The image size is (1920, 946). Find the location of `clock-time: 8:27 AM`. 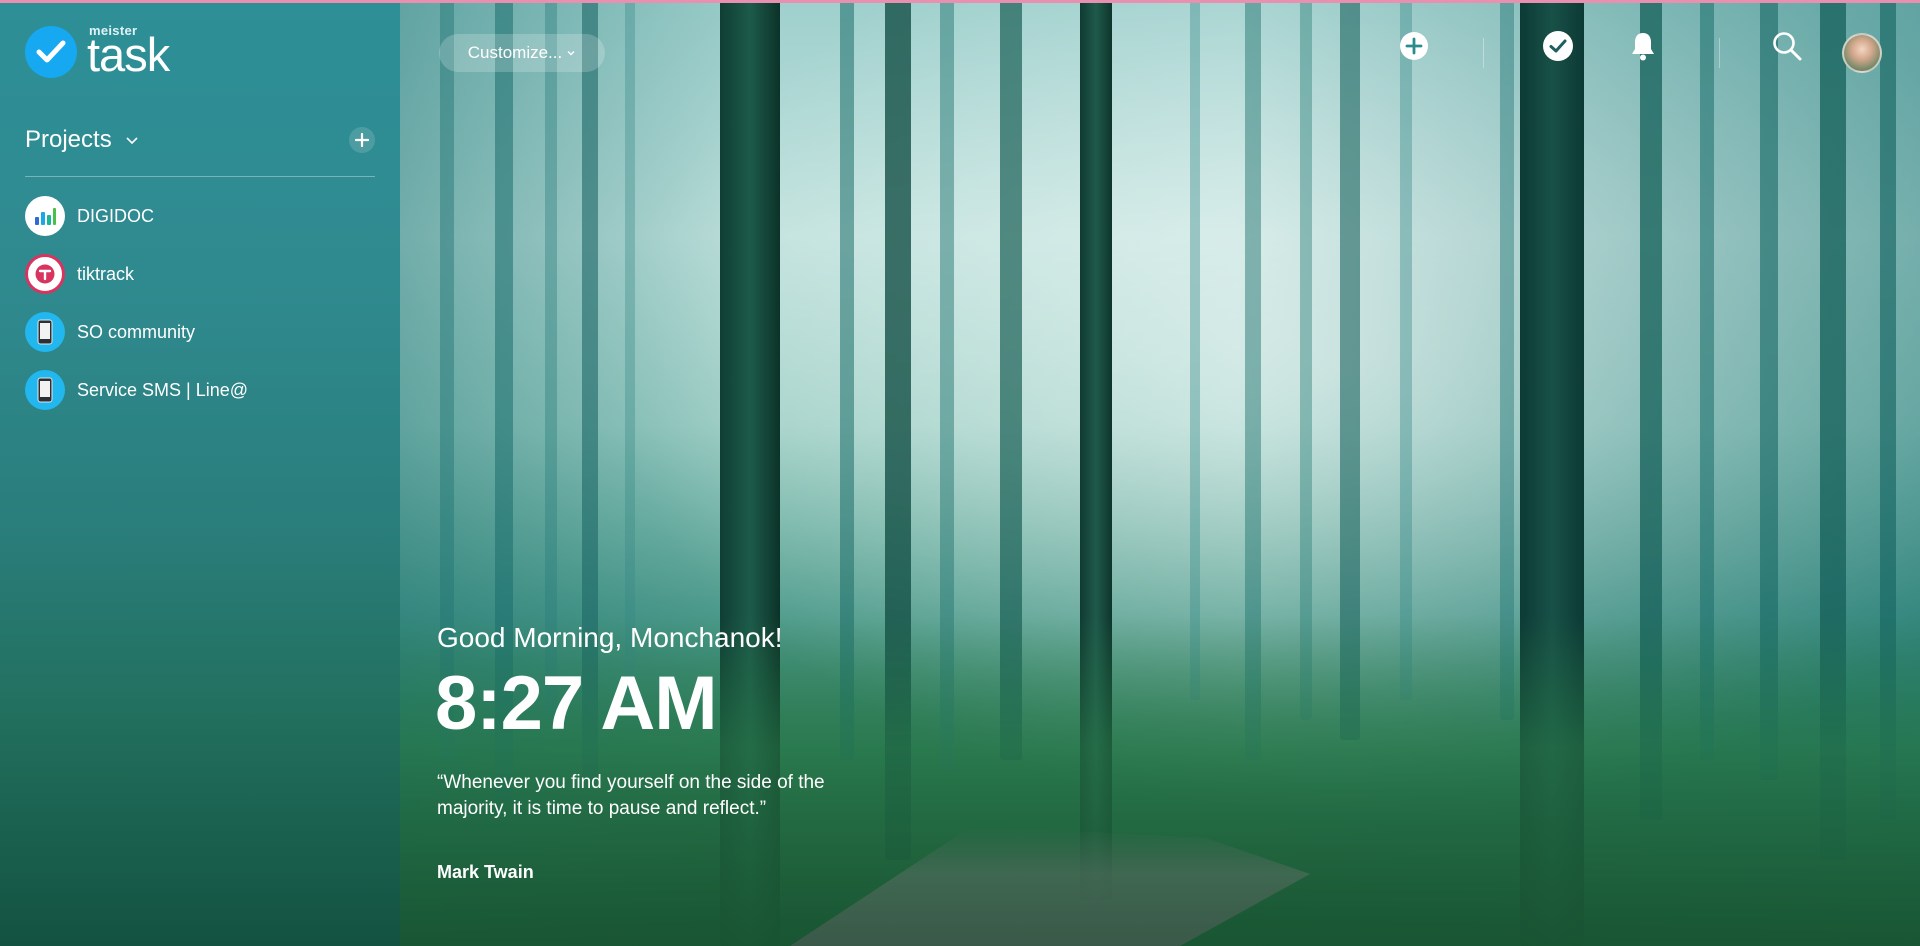

clock-time: 8:27 AM is located at coordinates (576, 703).